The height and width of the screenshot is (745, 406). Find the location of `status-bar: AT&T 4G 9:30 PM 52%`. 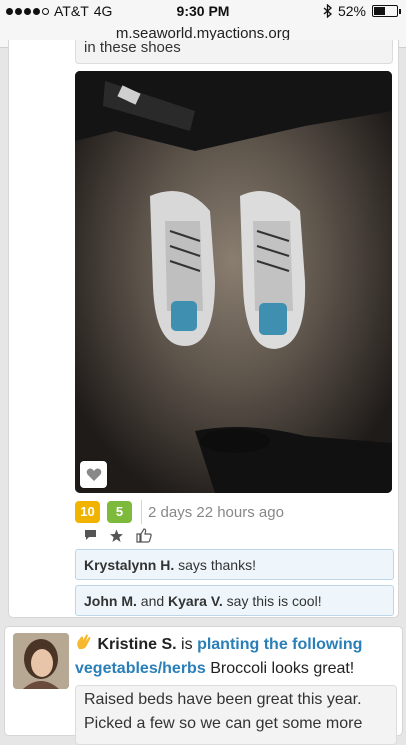

status-bar: AT&T 4G 9:30 PM 52% is located at coordinates (203, 11).